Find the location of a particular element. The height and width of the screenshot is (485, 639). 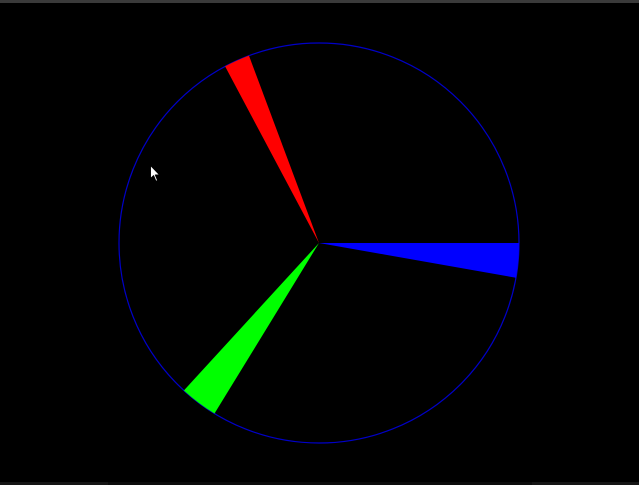

sector-blue is located at coordinates (419, 260).